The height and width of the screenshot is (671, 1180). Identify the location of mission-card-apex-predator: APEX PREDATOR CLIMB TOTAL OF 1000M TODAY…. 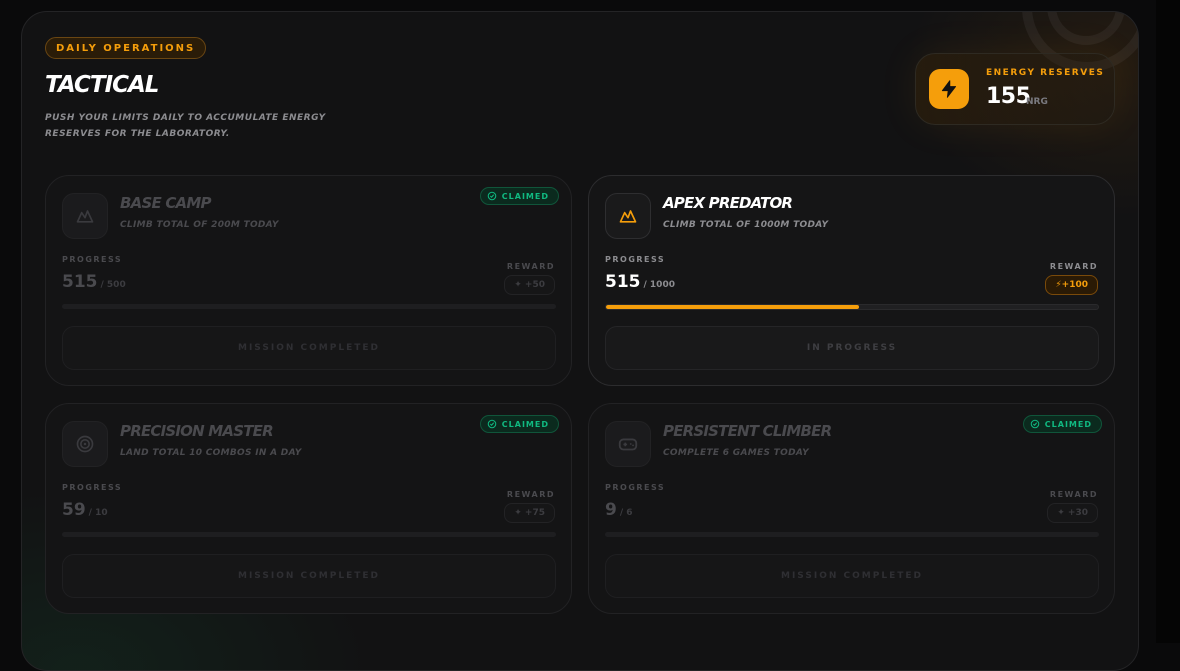
(851, 280).